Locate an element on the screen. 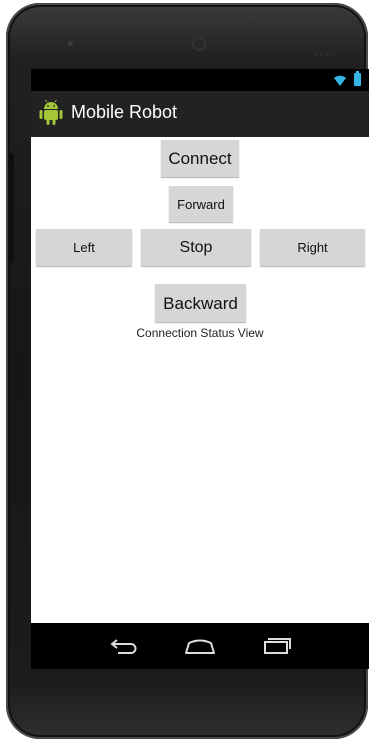  left-button: Left is located at coordinates (84, 247).